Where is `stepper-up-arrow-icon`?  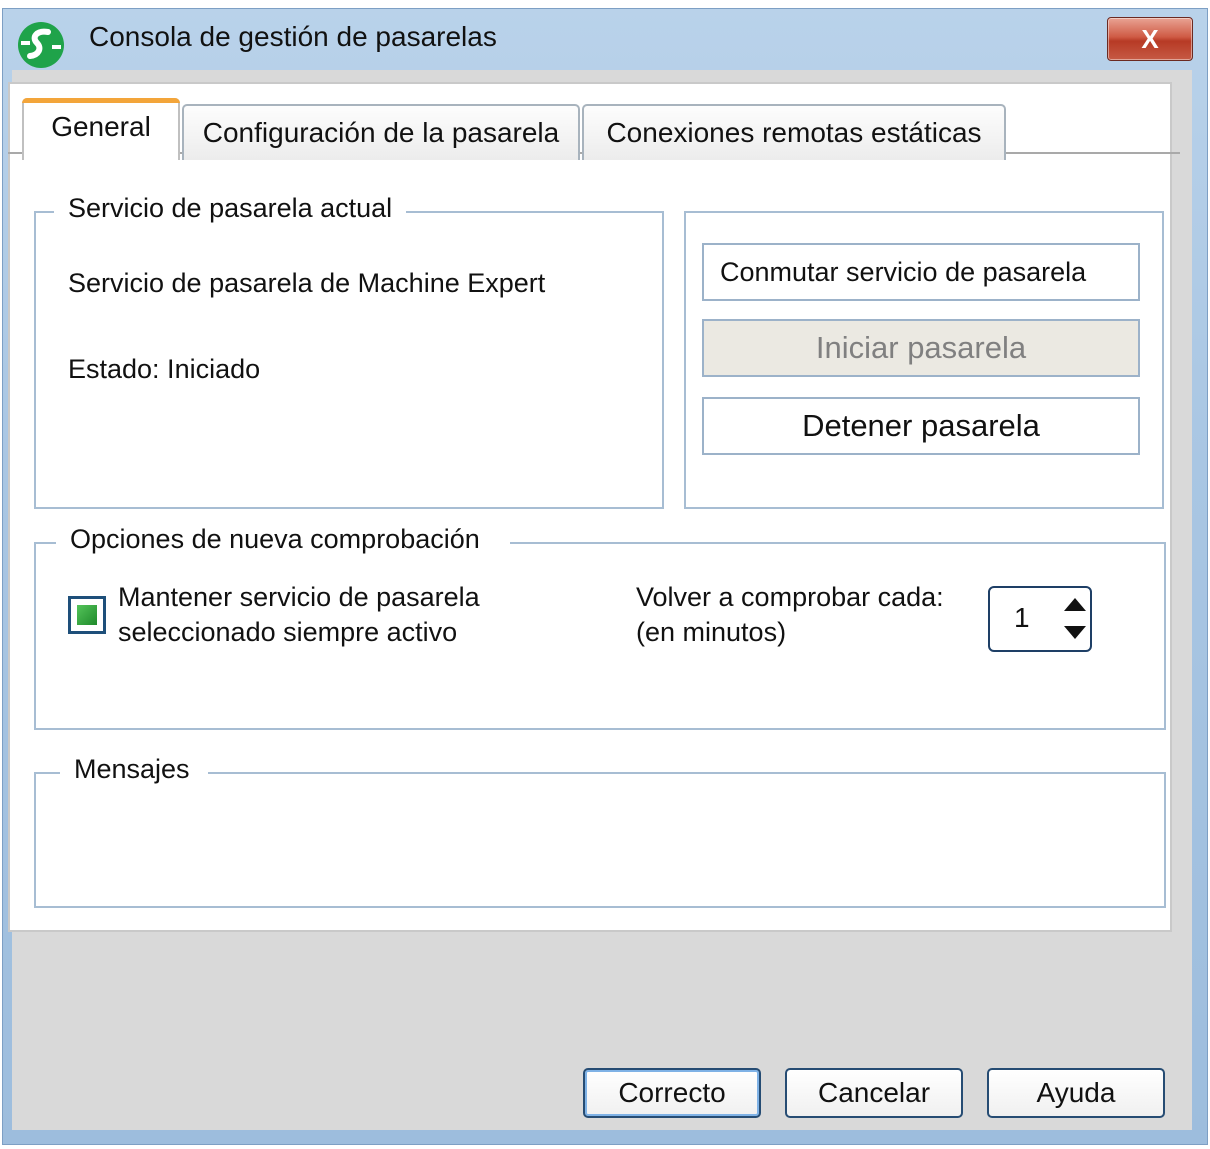
stepper-up-arrow-icon is located at coordinates (1075, 604).